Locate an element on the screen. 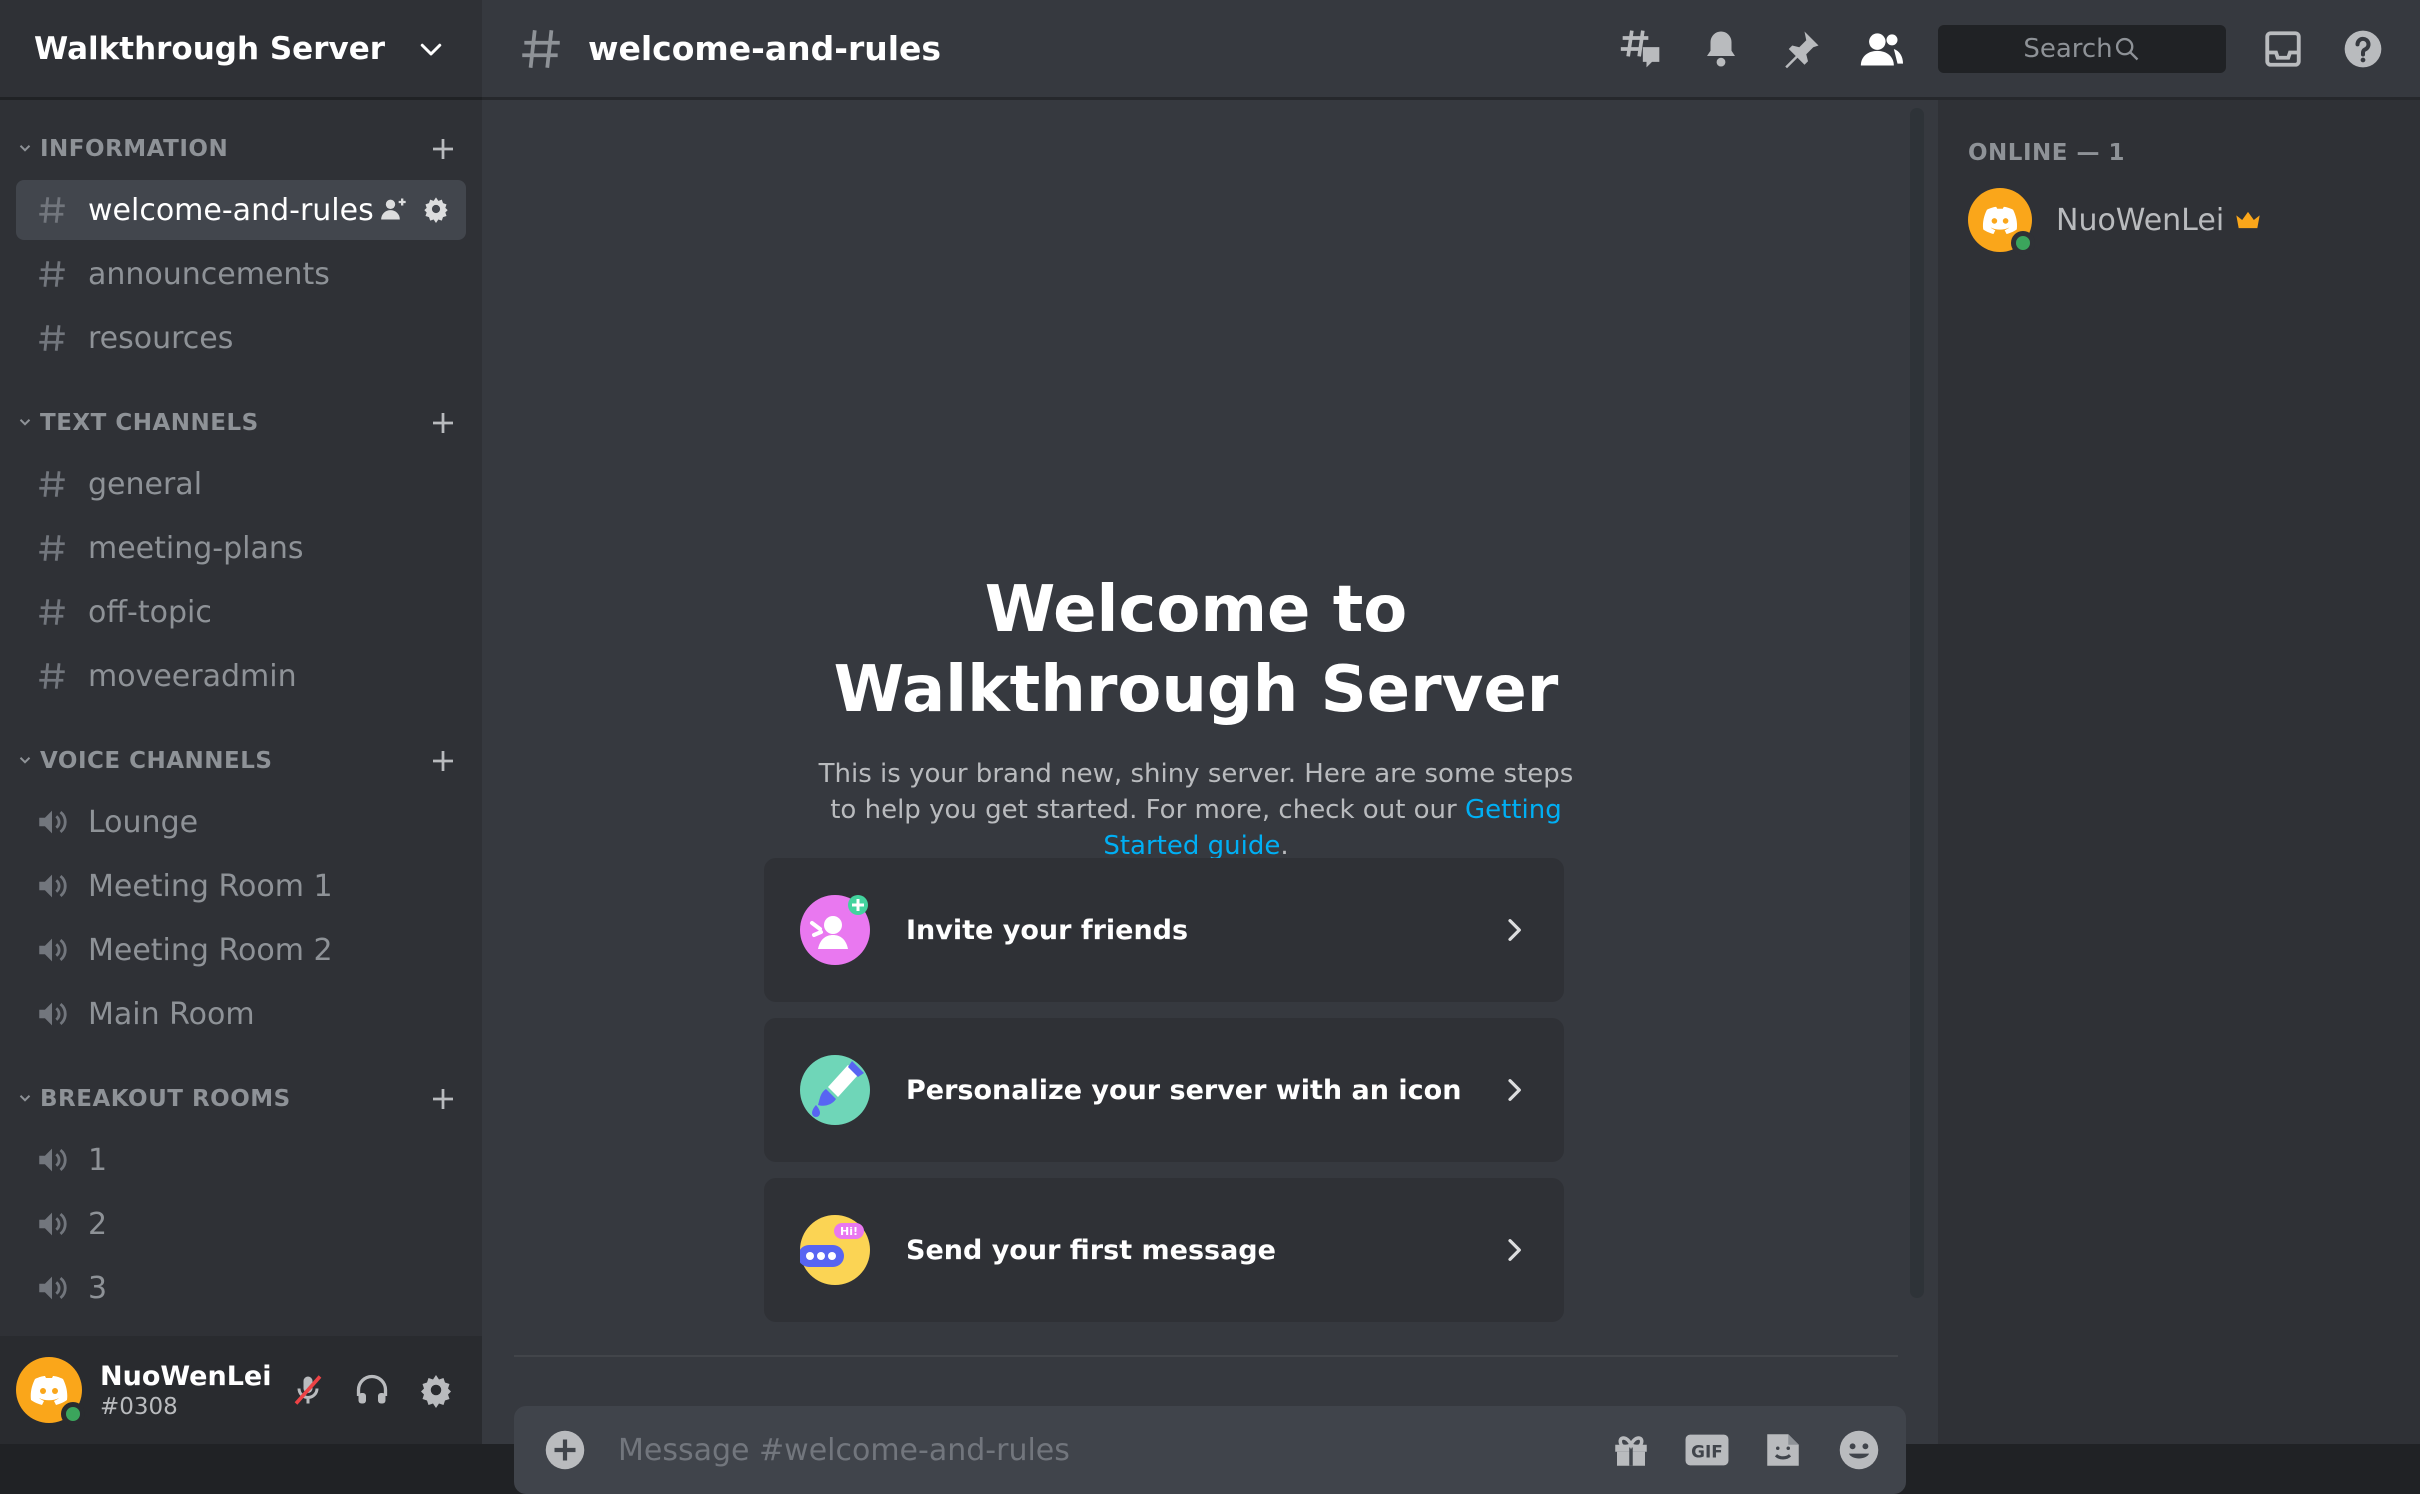  channel-label: 3 is located at coordinates (98, 1288).